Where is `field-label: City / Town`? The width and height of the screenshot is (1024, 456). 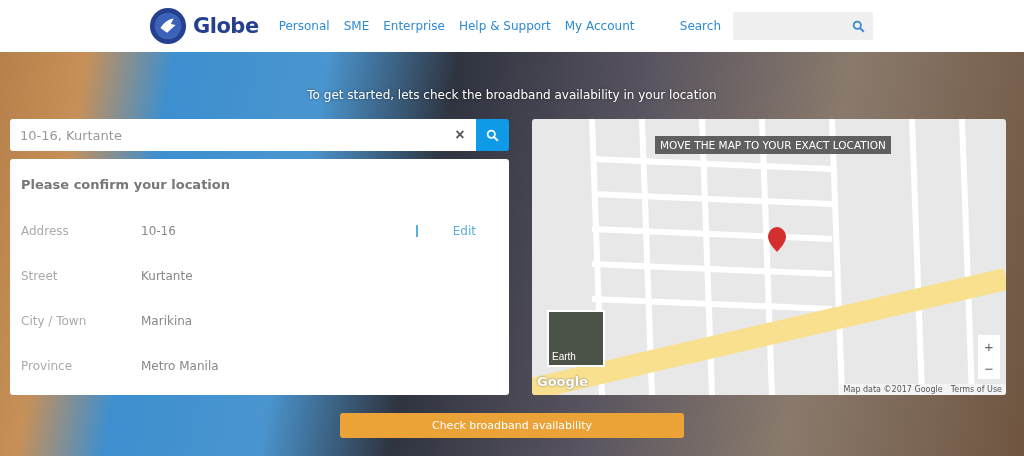 field-label: City / Town is located at coordinates (54, 320).